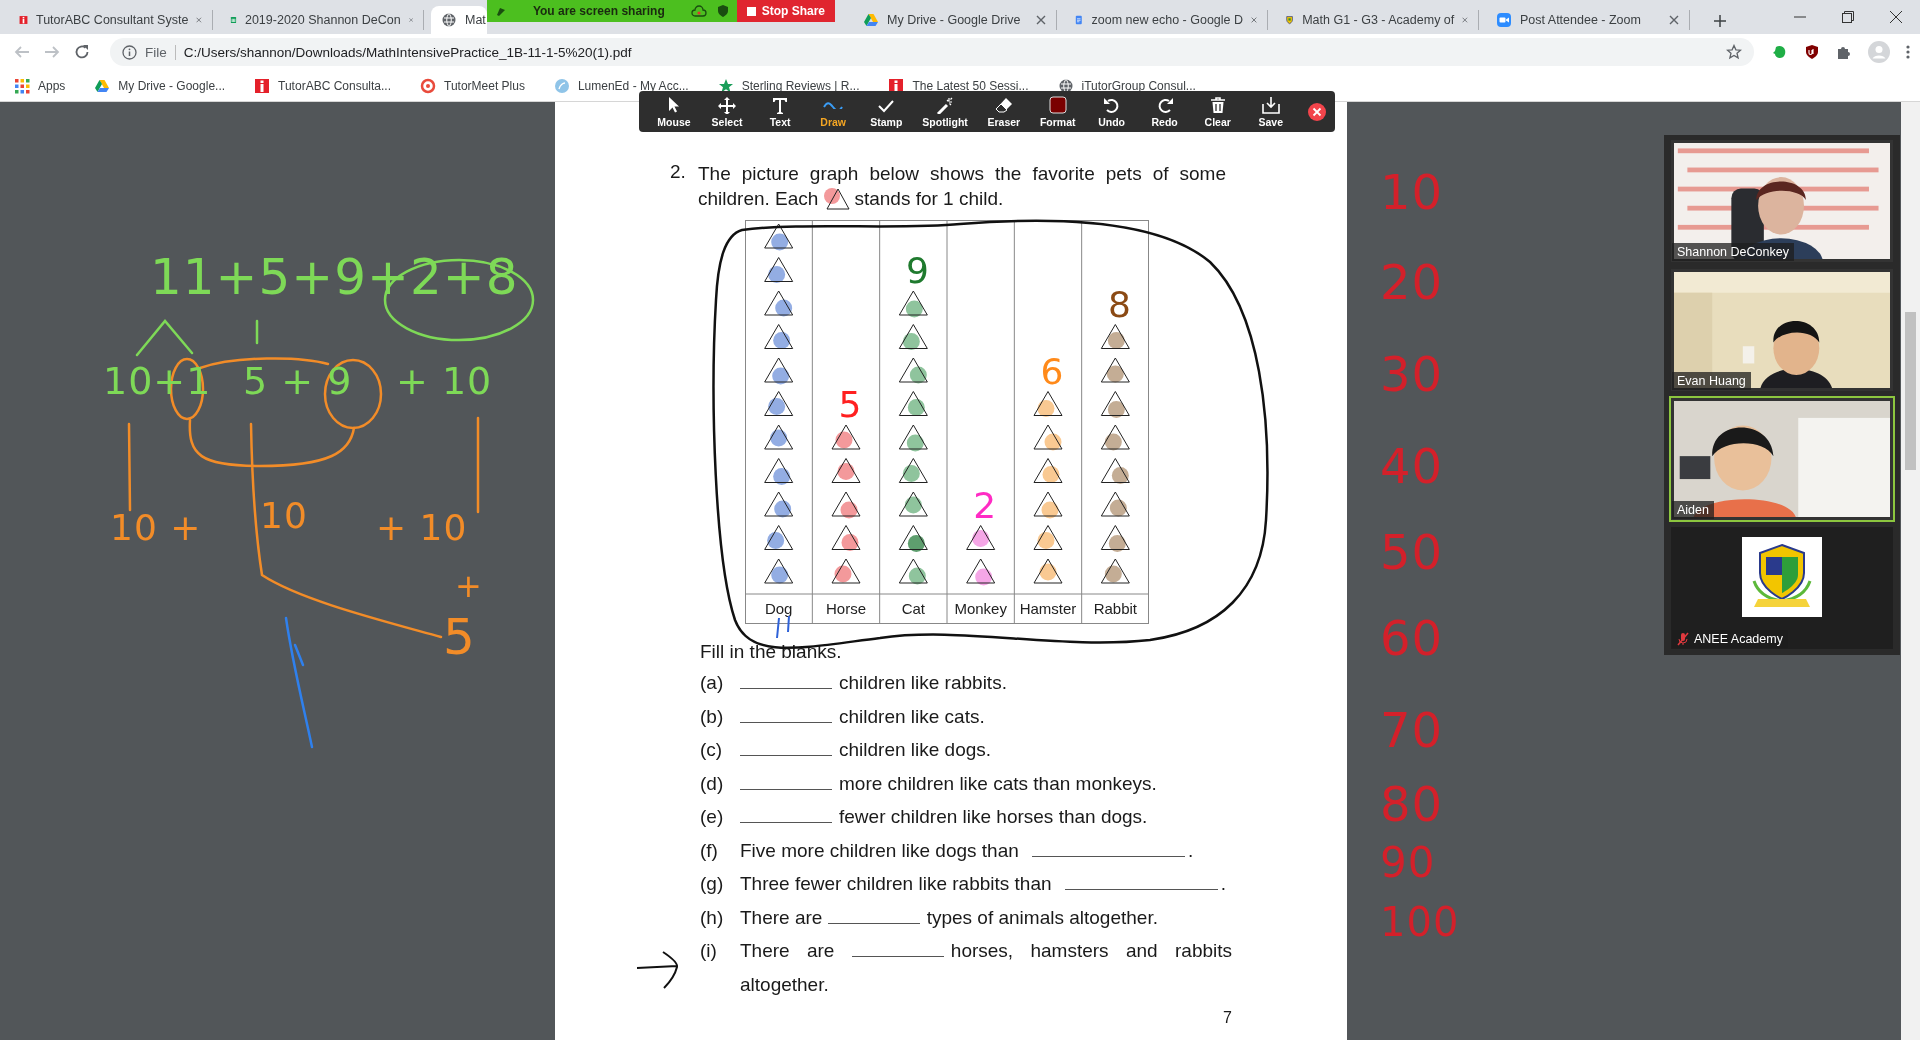 The height and width of the screenshot is (1040, 1920). I want to click on info-icon, so click(129, 52).